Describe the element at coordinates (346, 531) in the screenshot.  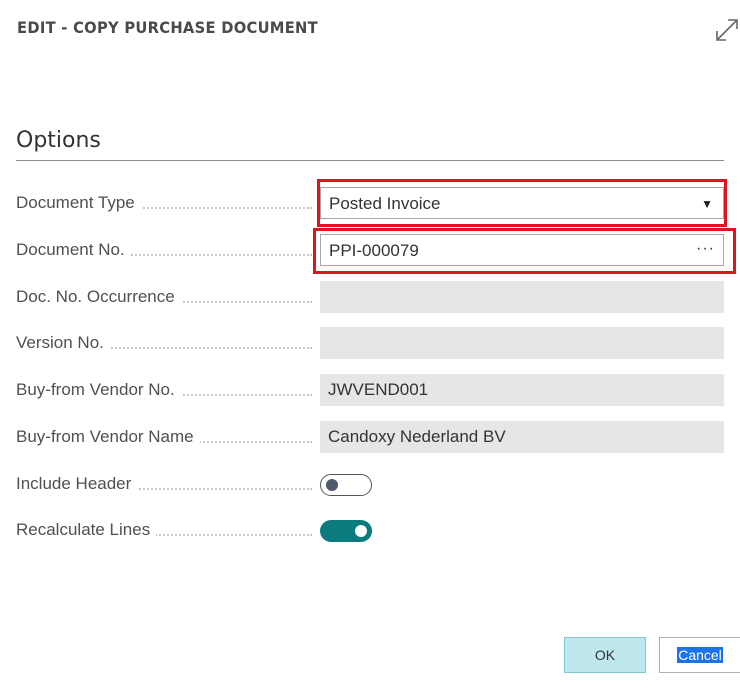
I see `recalculate-lines-toggle` at that location.